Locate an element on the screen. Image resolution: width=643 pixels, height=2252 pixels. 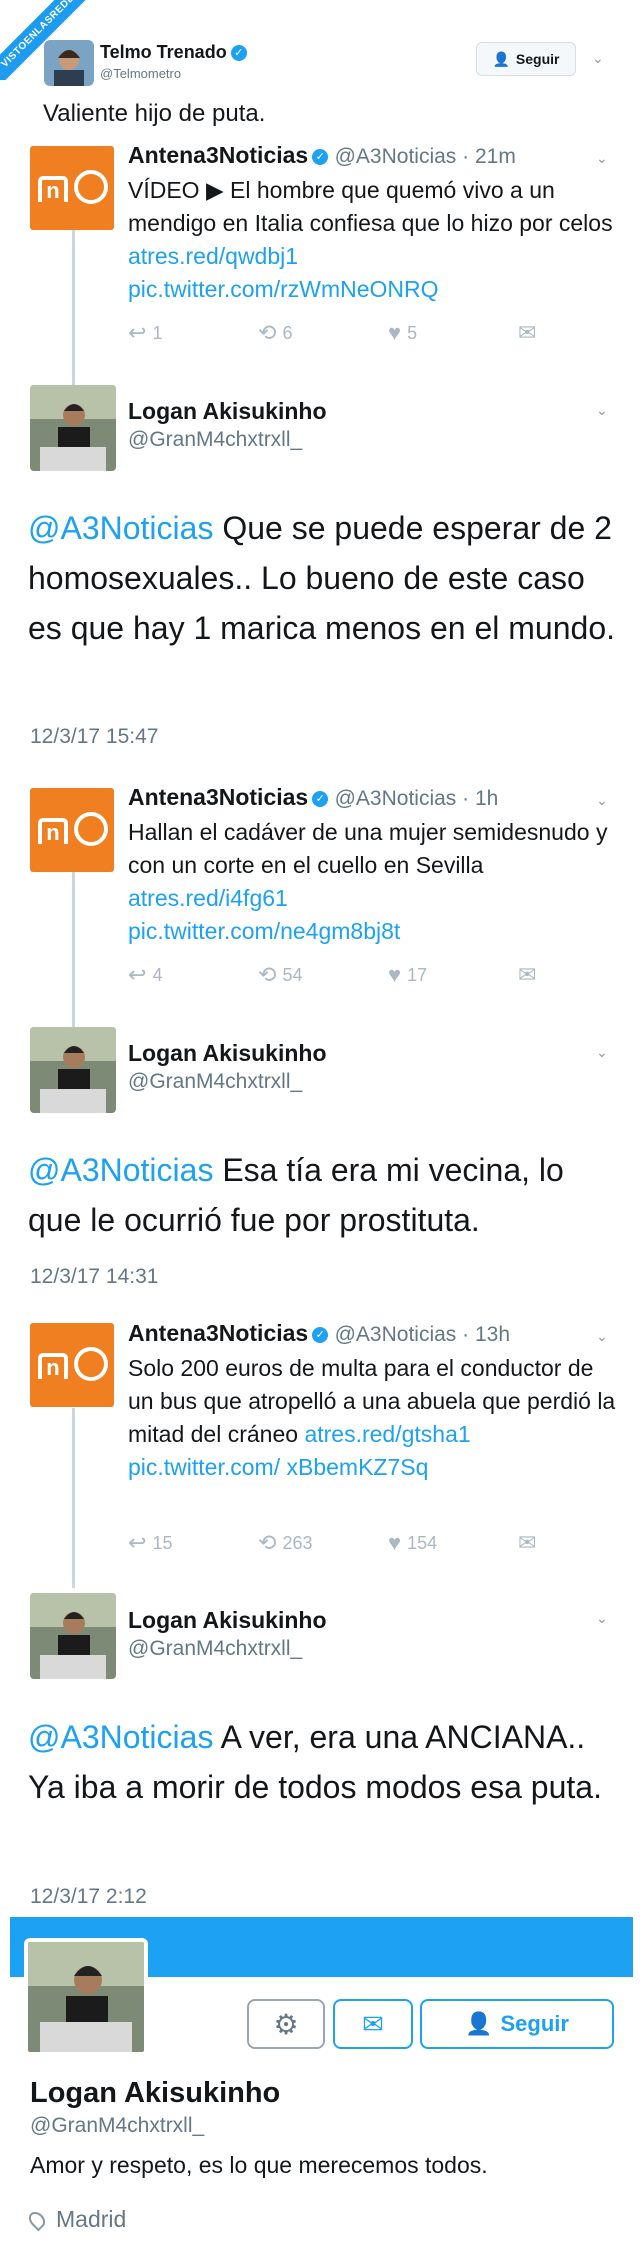
profile-handle: @GranM4chxtrxll_ is located at coordinates (117, 2125).